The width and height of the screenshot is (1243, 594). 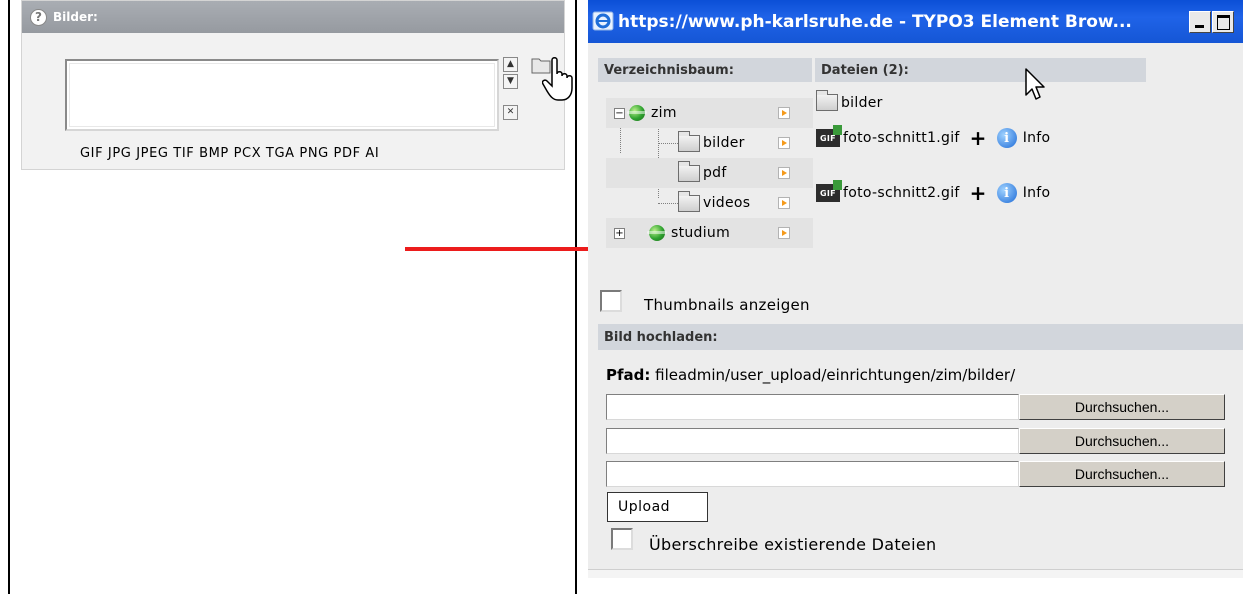 What do you see at coordinates (510, 64) in the screenshot?
I see `move-up-icon: ▲` at bounding box center [510, 64].